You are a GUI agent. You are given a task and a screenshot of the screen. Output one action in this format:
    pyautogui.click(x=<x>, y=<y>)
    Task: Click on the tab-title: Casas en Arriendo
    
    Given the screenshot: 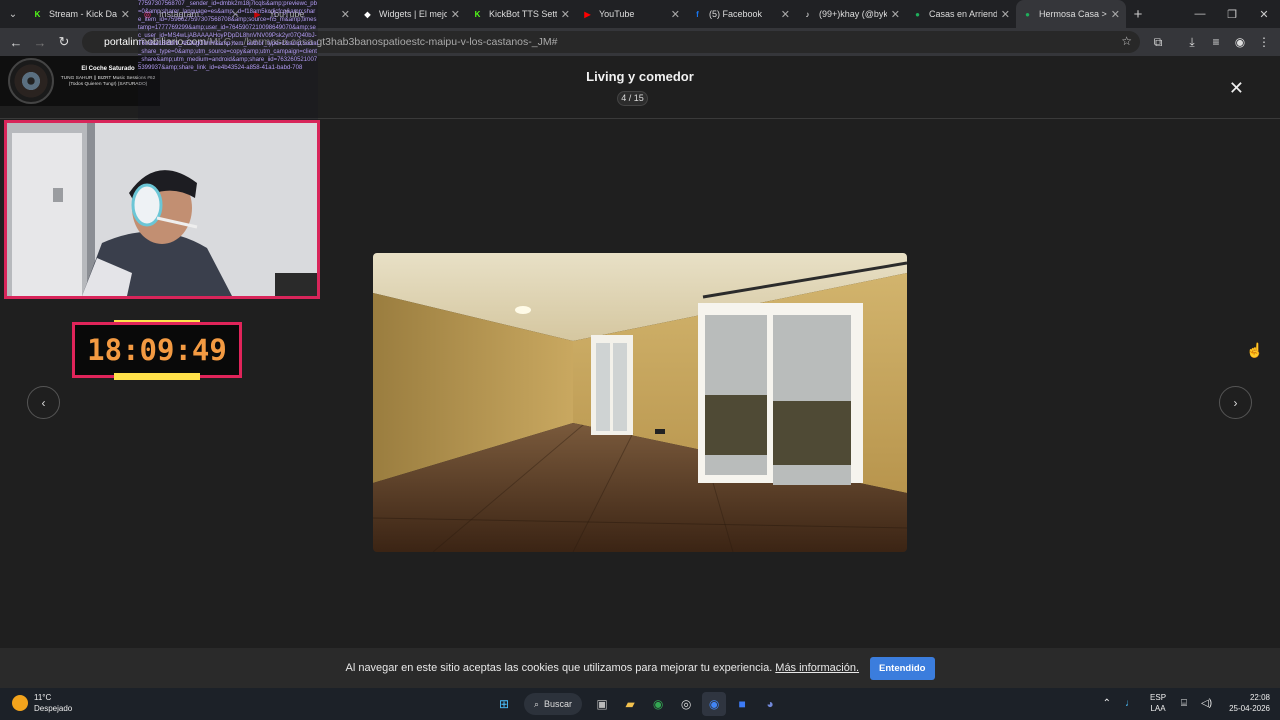 What is the action you would take?
    pyautogui.click(x=963, y=14)
    